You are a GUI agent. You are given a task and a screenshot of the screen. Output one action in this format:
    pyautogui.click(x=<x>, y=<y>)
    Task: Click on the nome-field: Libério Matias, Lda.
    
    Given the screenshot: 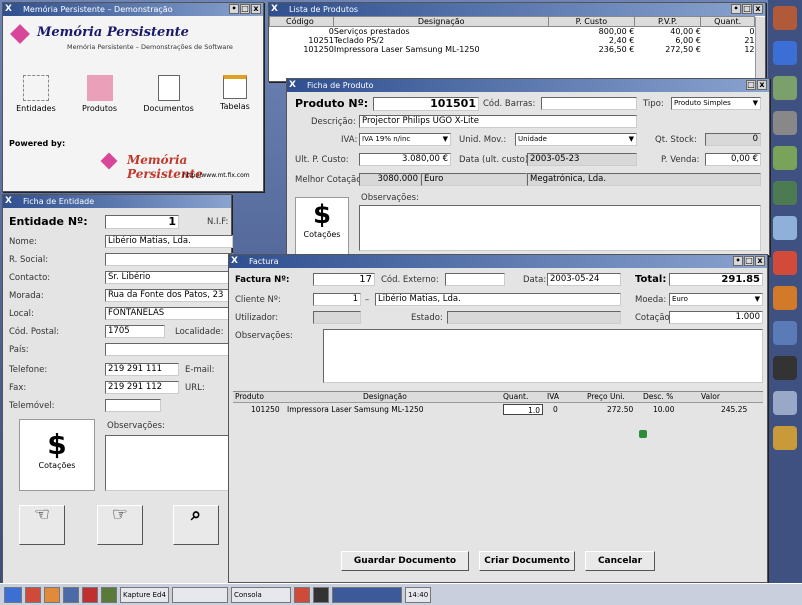 What is the action you would take?
    pyautogui.click(x=169, y=241)
    